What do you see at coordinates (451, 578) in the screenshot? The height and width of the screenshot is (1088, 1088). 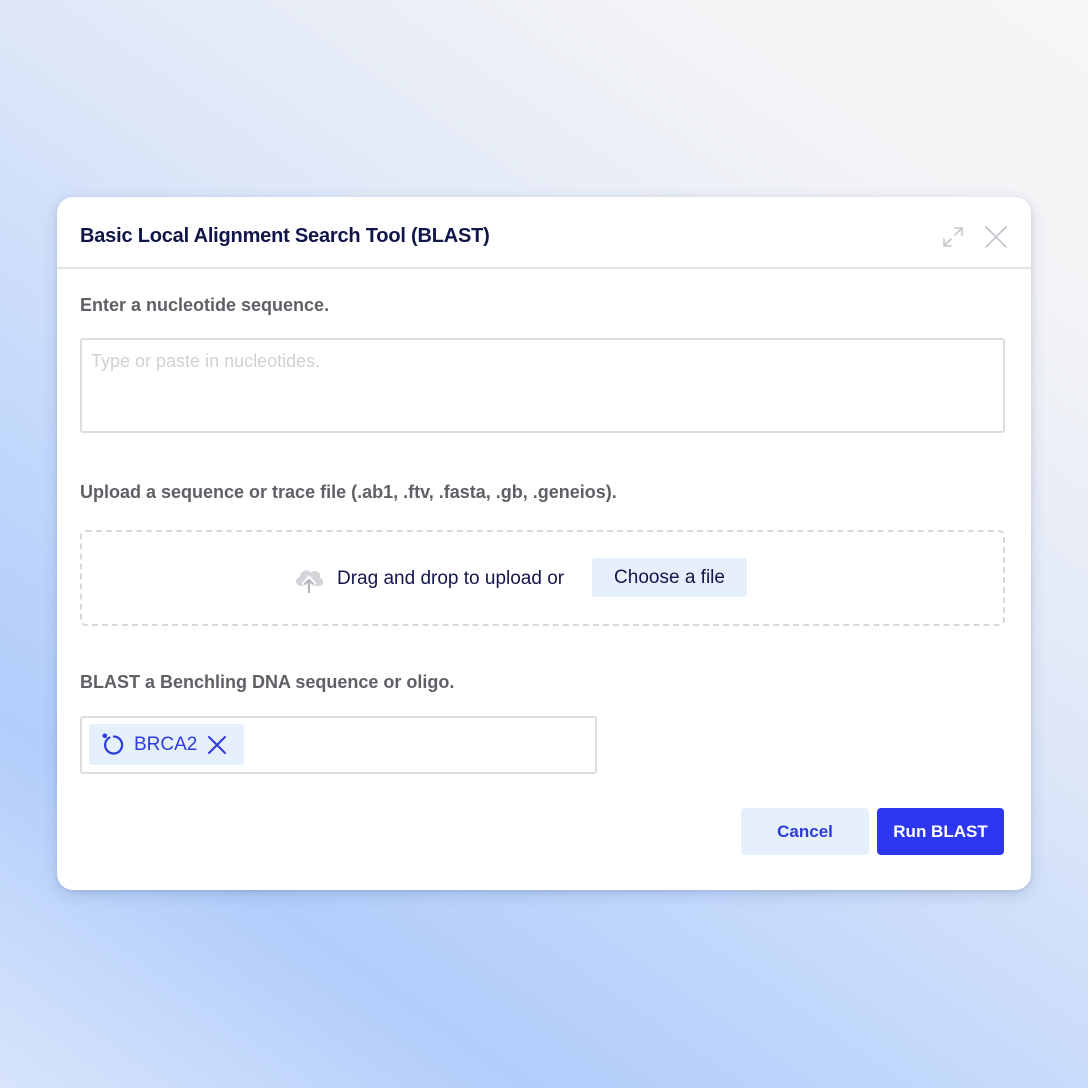 I see `drag-drop-text: Drag and drop to upload or` at bounding box center [451, 578].